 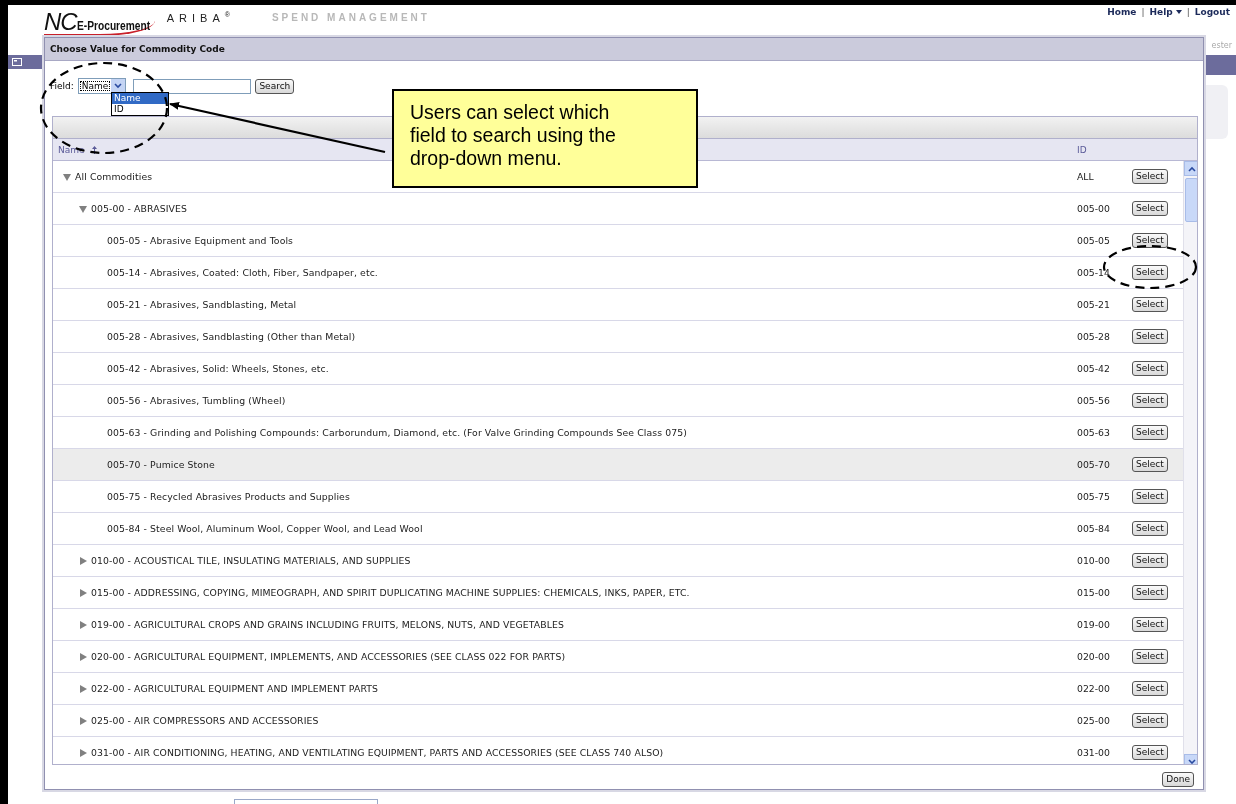 What do you see at coordinates (205, 720) in the screenshot?
I see `commodity-name: 025-00 - AIR COMPRESSORS AND ACCESSORIES` at bounding box center [205, 720].